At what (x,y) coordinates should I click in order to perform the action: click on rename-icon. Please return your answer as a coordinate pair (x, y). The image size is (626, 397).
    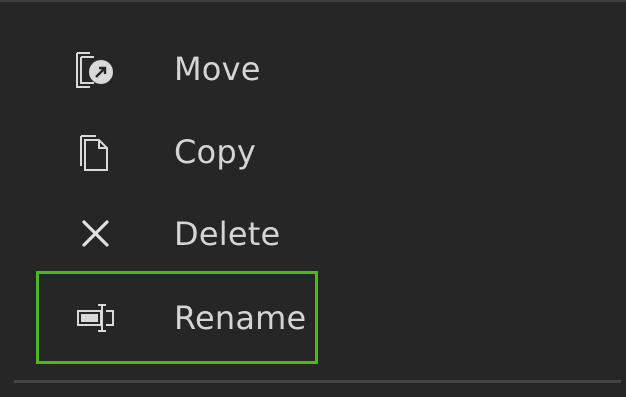
    Looking at the image, I should click on (96, 318).